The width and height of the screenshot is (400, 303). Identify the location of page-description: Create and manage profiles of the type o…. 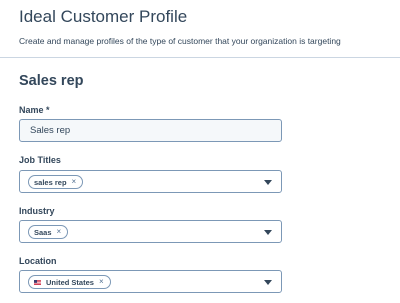
(180, 41).